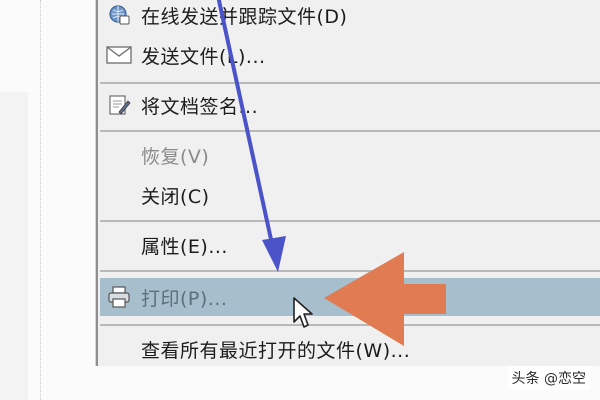 This screenshot has width=600, height=400. What do you see at coordinates (40, 200) in the screenshot?
I see `page-margin-guide` at bounding box center [40, 200].